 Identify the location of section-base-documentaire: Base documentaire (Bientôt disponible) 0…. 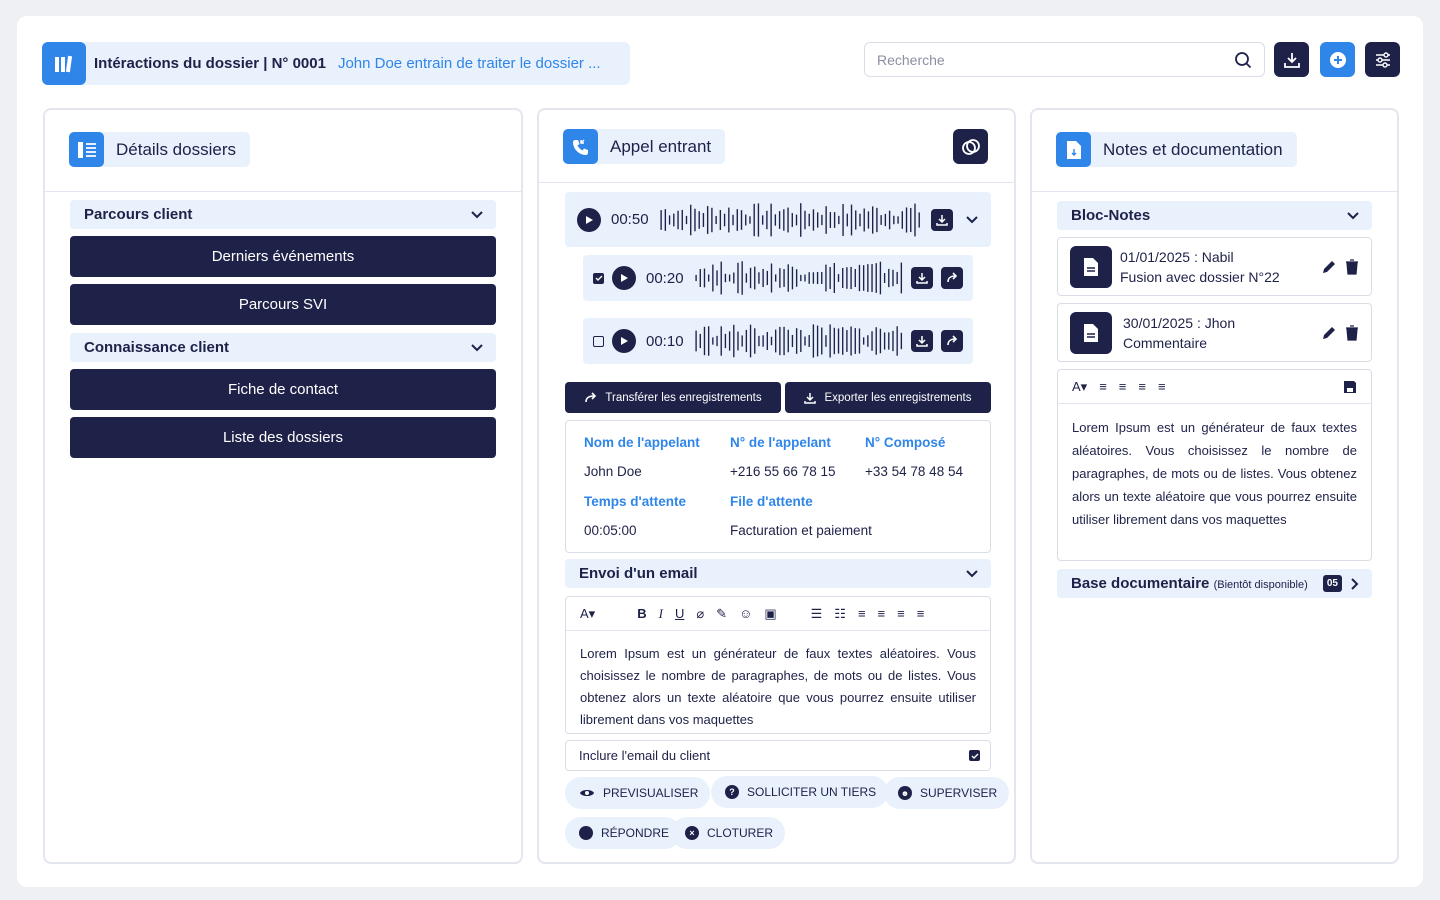
(1214, 583).